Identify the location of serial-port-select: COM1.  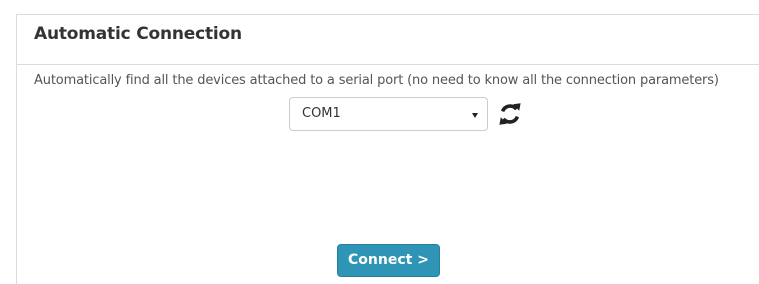
(388, 114).